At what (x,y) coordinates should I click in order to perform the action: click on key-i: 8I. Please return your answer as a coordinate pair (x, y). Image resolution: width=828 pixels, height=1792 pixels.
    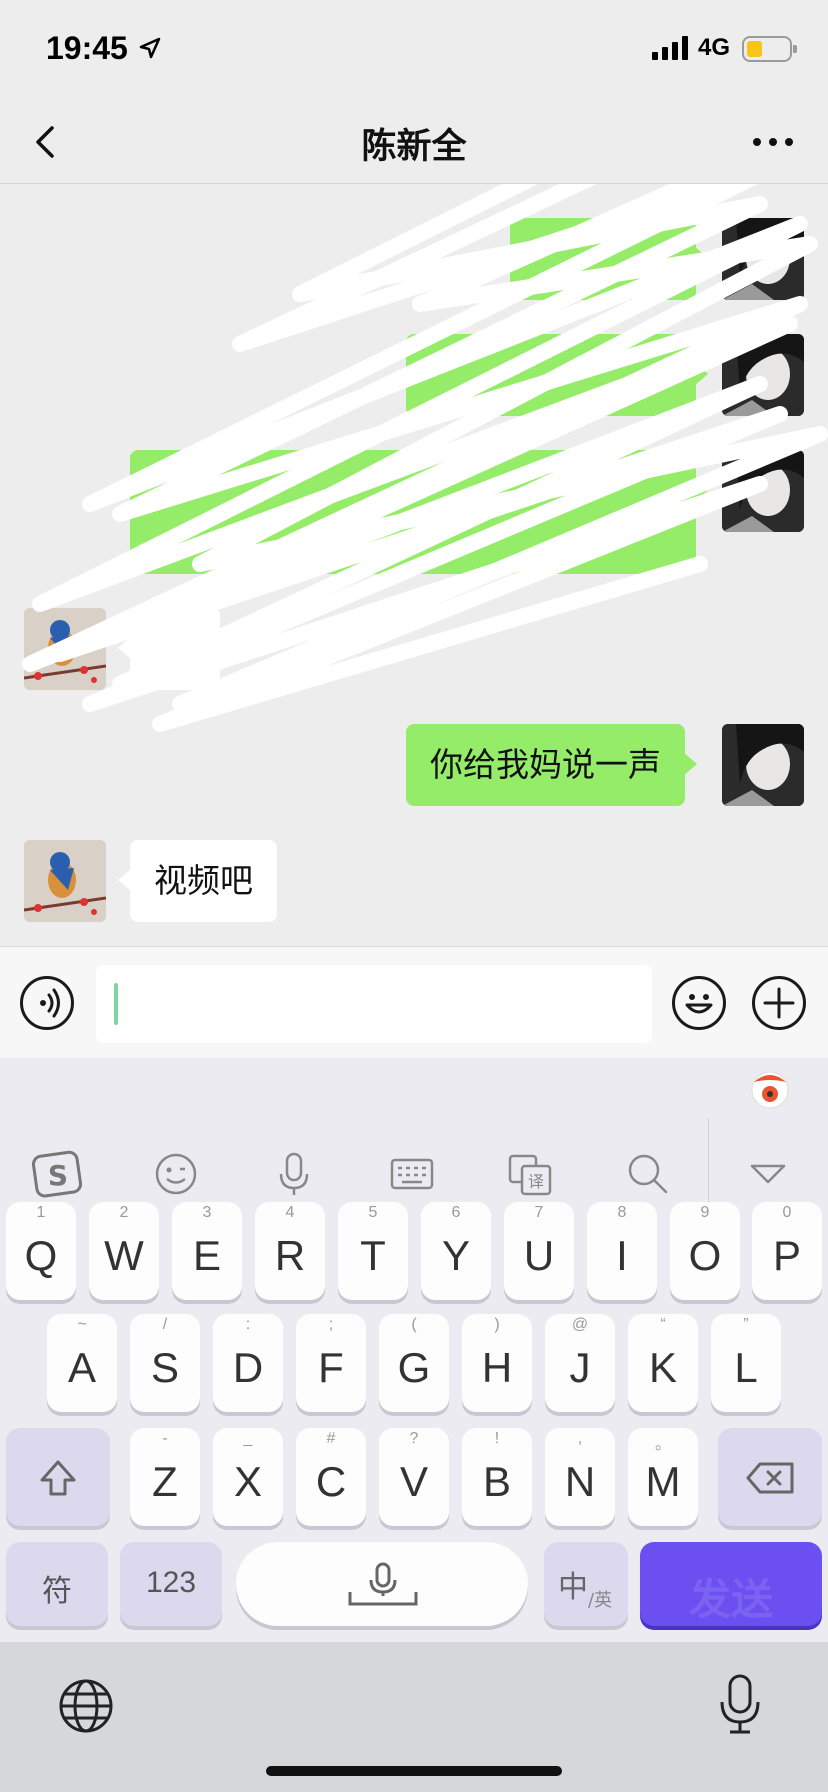
    Looking at the image, I should click on (622, 1251).